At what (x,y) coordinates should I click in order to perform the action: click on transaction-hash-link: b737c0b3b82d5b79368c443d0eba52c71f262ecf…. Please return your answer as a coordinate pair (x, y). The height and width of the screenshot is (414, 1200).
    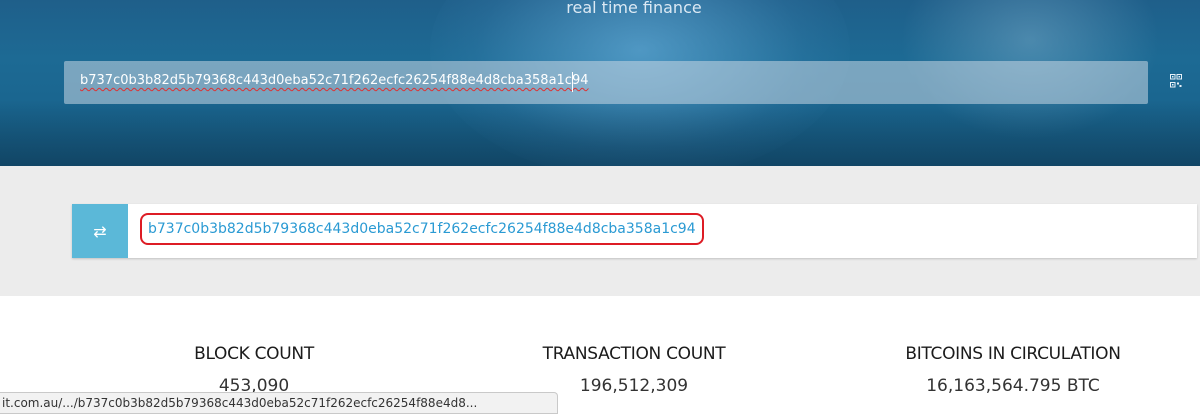
    Looking at the image, I should click on (422, 229).